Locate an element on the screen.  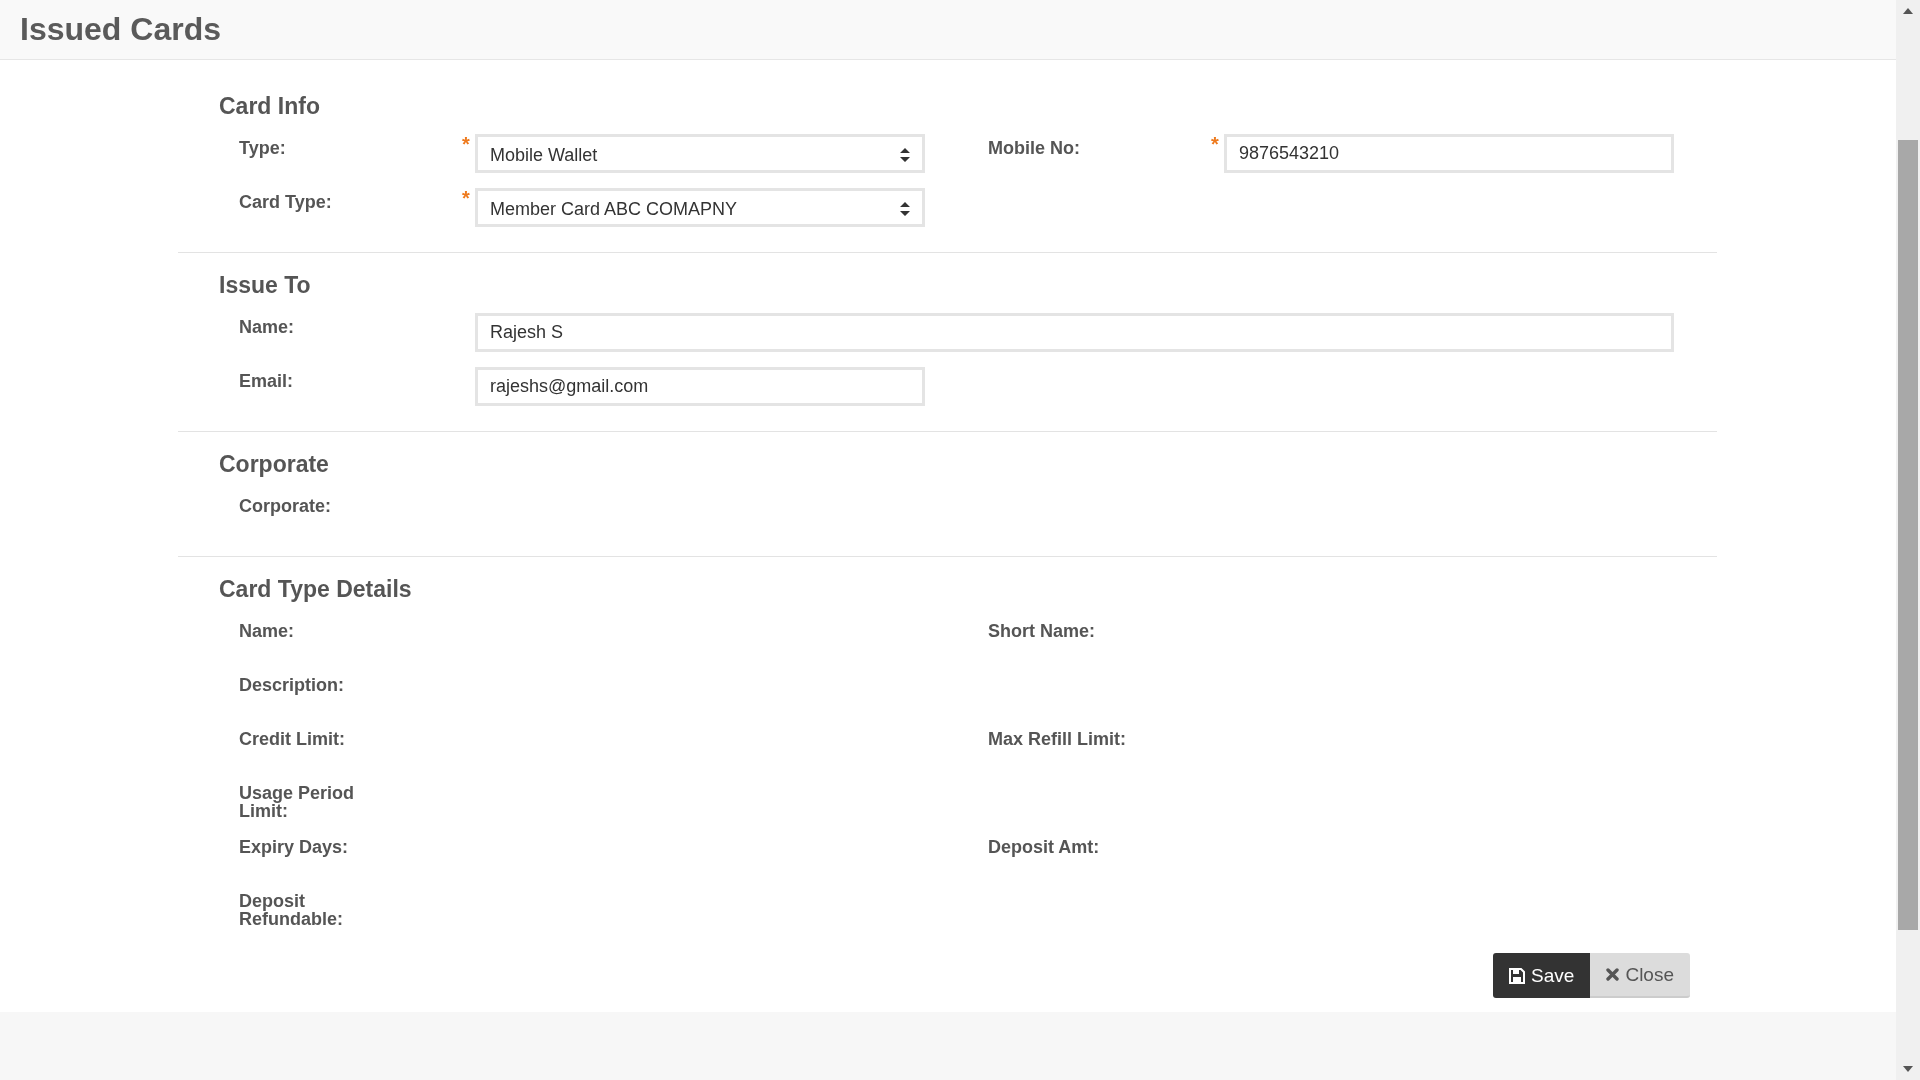
close-button: Close is located at coordinates (1640, 975).